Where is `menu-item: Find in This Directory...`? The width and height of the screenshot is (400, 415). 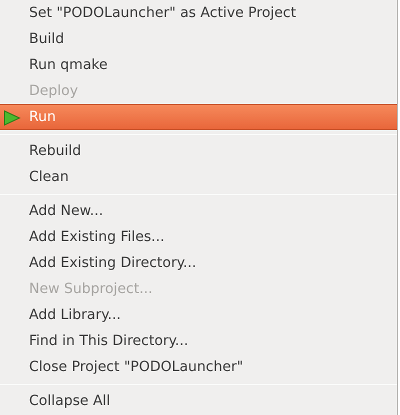
menu-item: Find in This Directory... is located at coordinates (198, 341).